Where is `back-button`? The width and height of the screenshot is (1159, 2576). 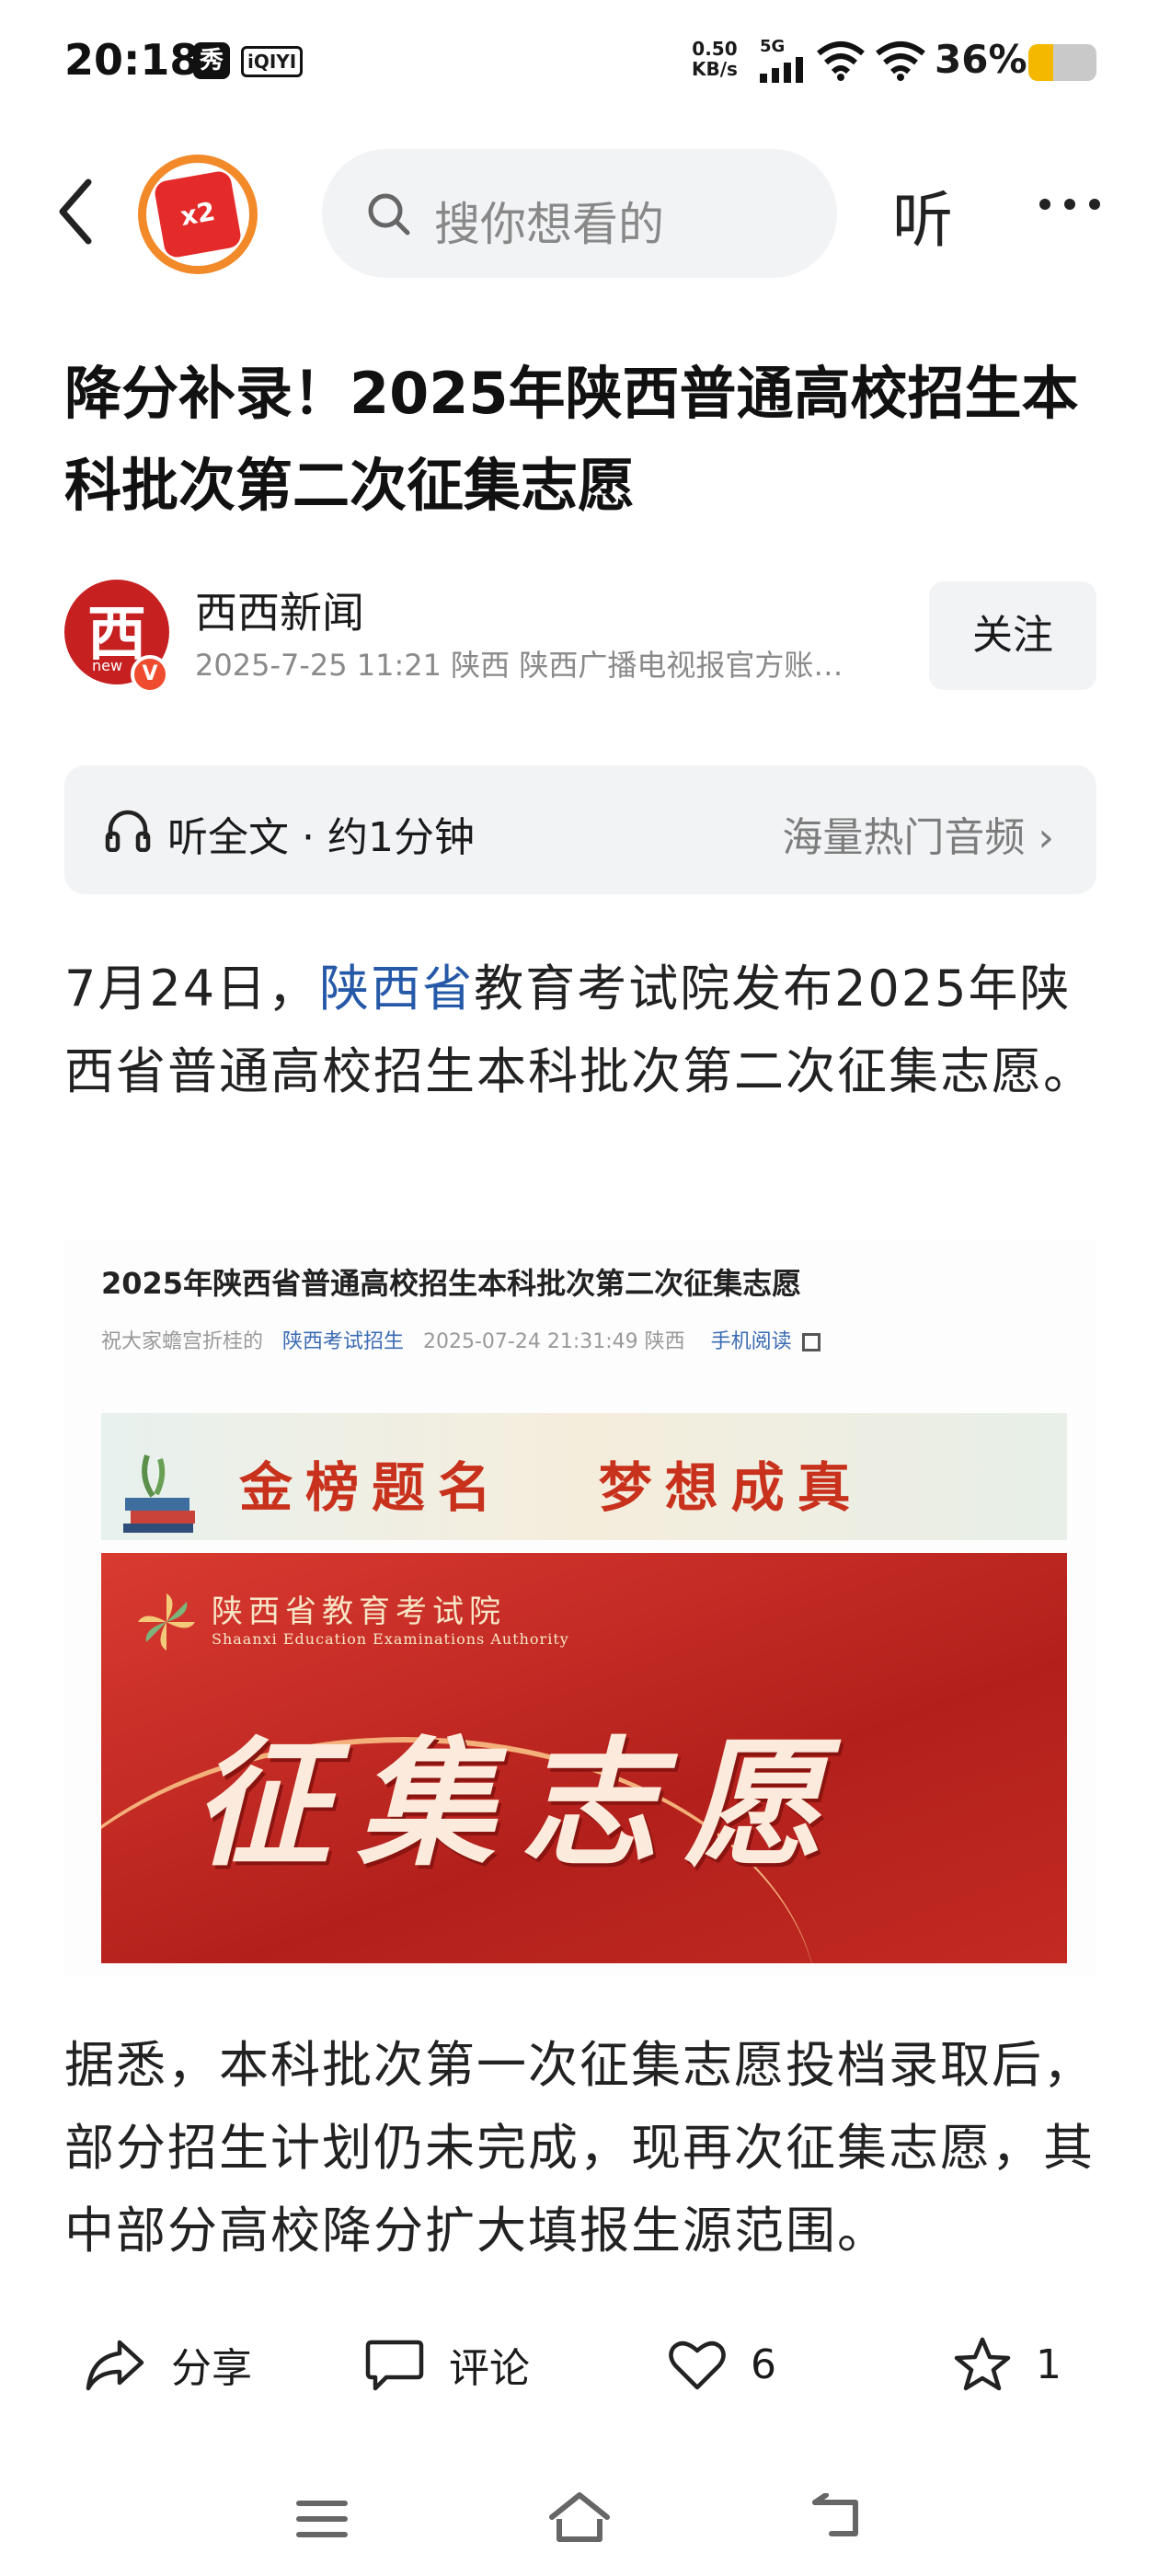
back-button is located at coordinates (78, 211).